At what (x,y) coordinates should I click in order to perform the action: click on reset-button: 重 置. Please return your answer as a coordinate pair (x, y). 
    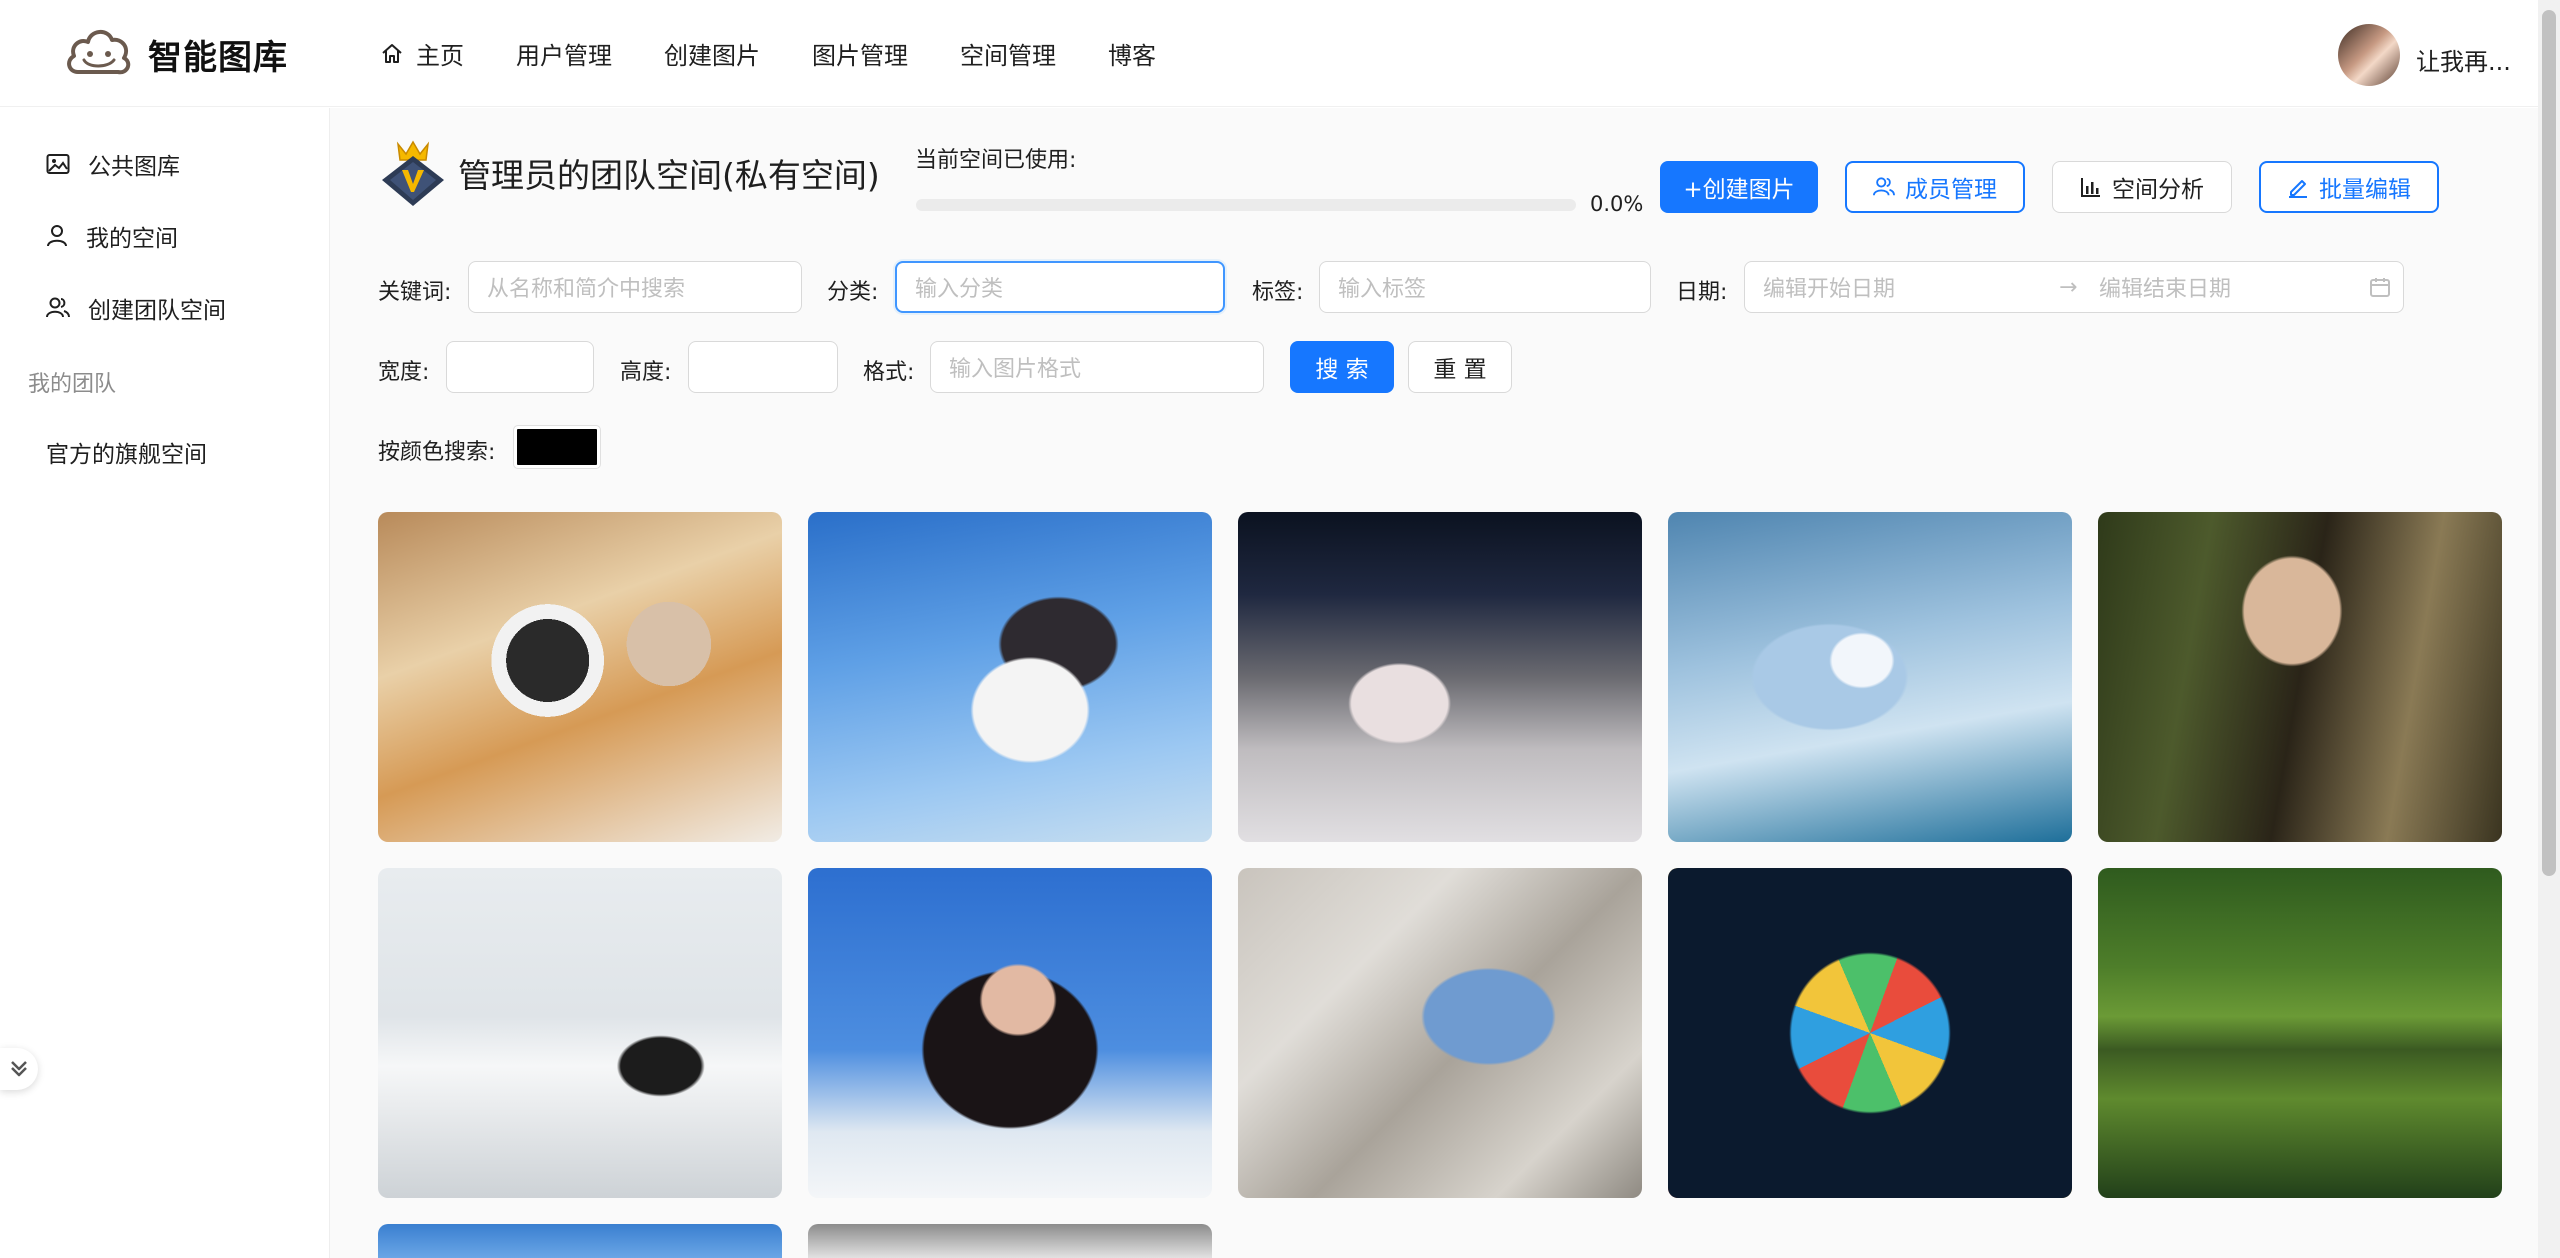
    Looking at the image, I should click on (1460, 367).